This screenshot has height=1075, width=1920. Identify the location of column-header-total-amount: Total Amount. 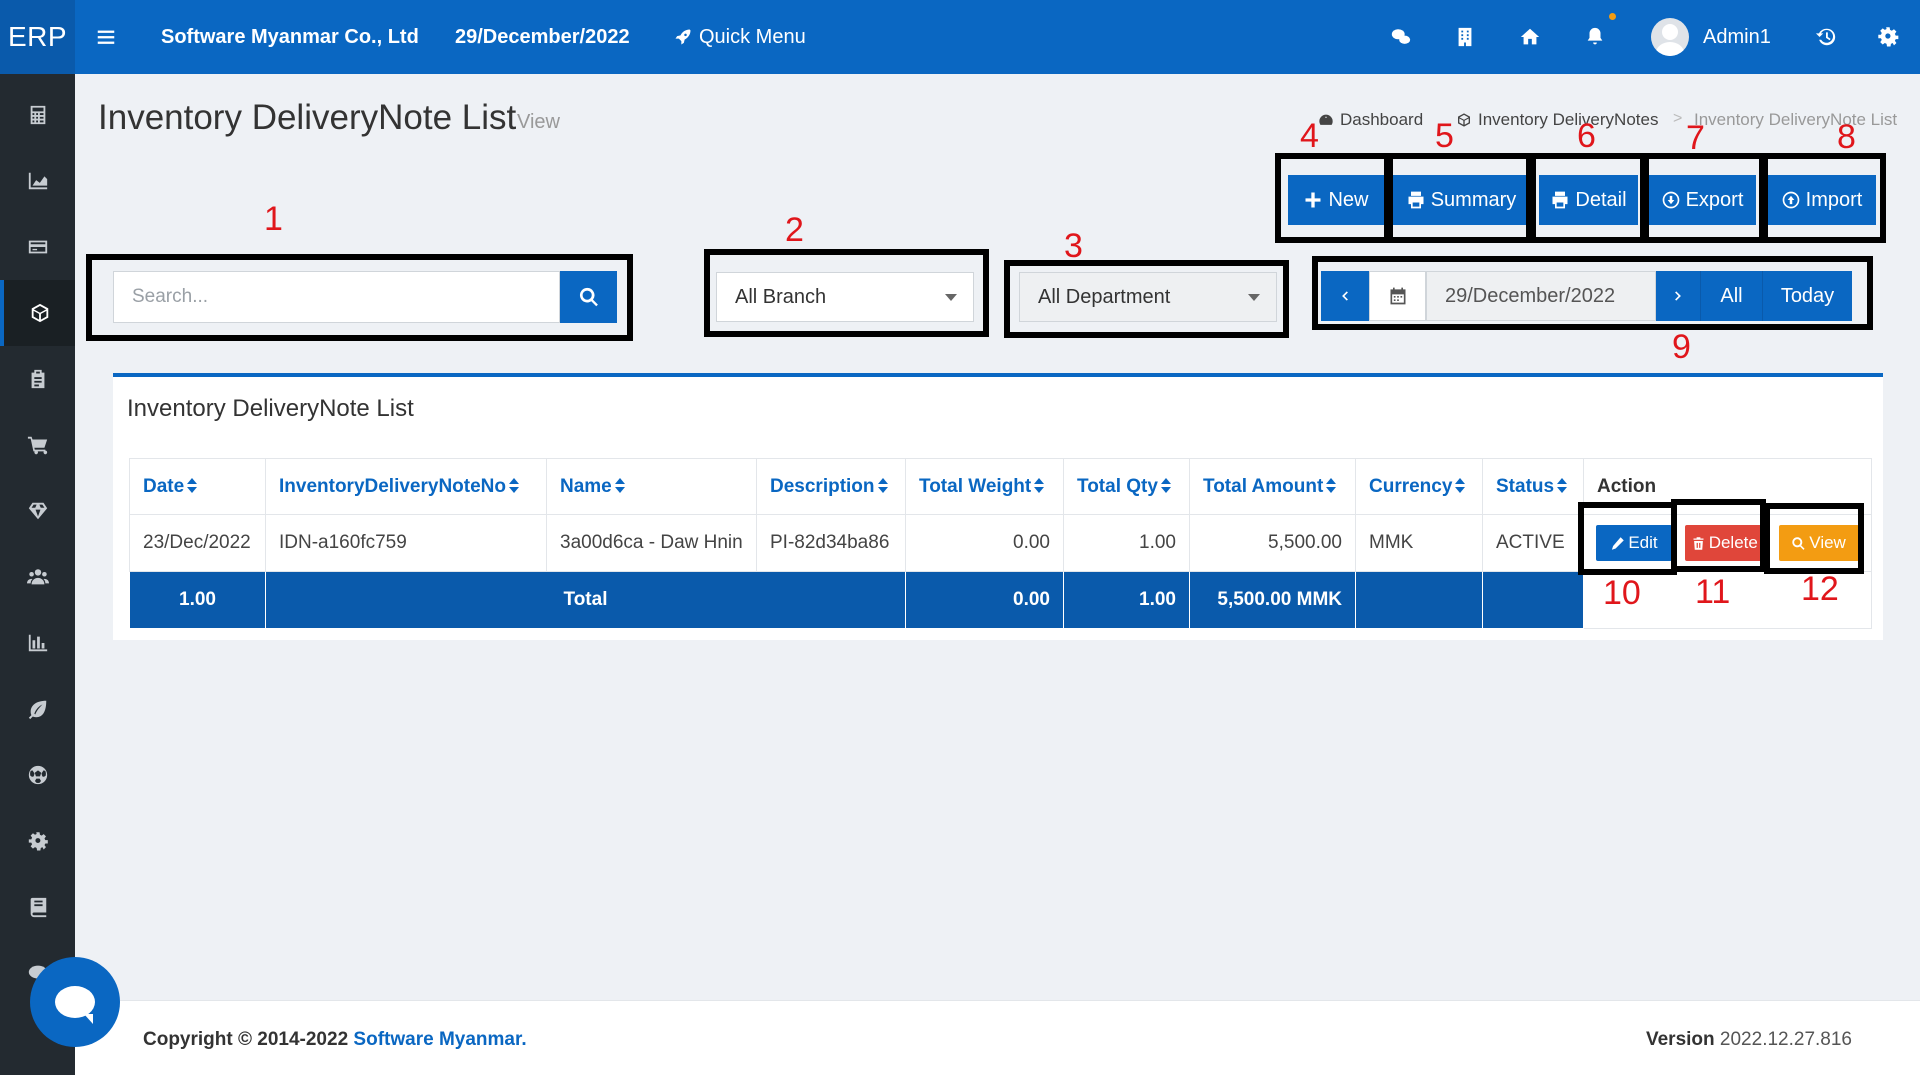
(1272, 486).